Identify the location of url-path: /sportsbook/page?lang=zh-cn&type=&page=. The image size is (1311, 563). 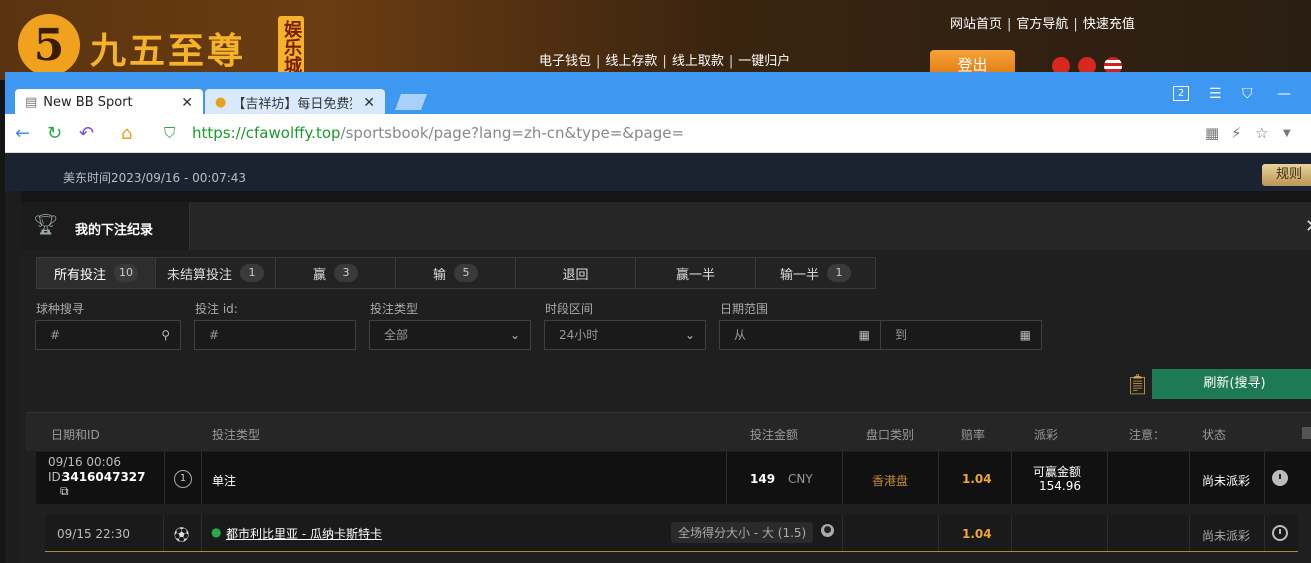
(512, 133).